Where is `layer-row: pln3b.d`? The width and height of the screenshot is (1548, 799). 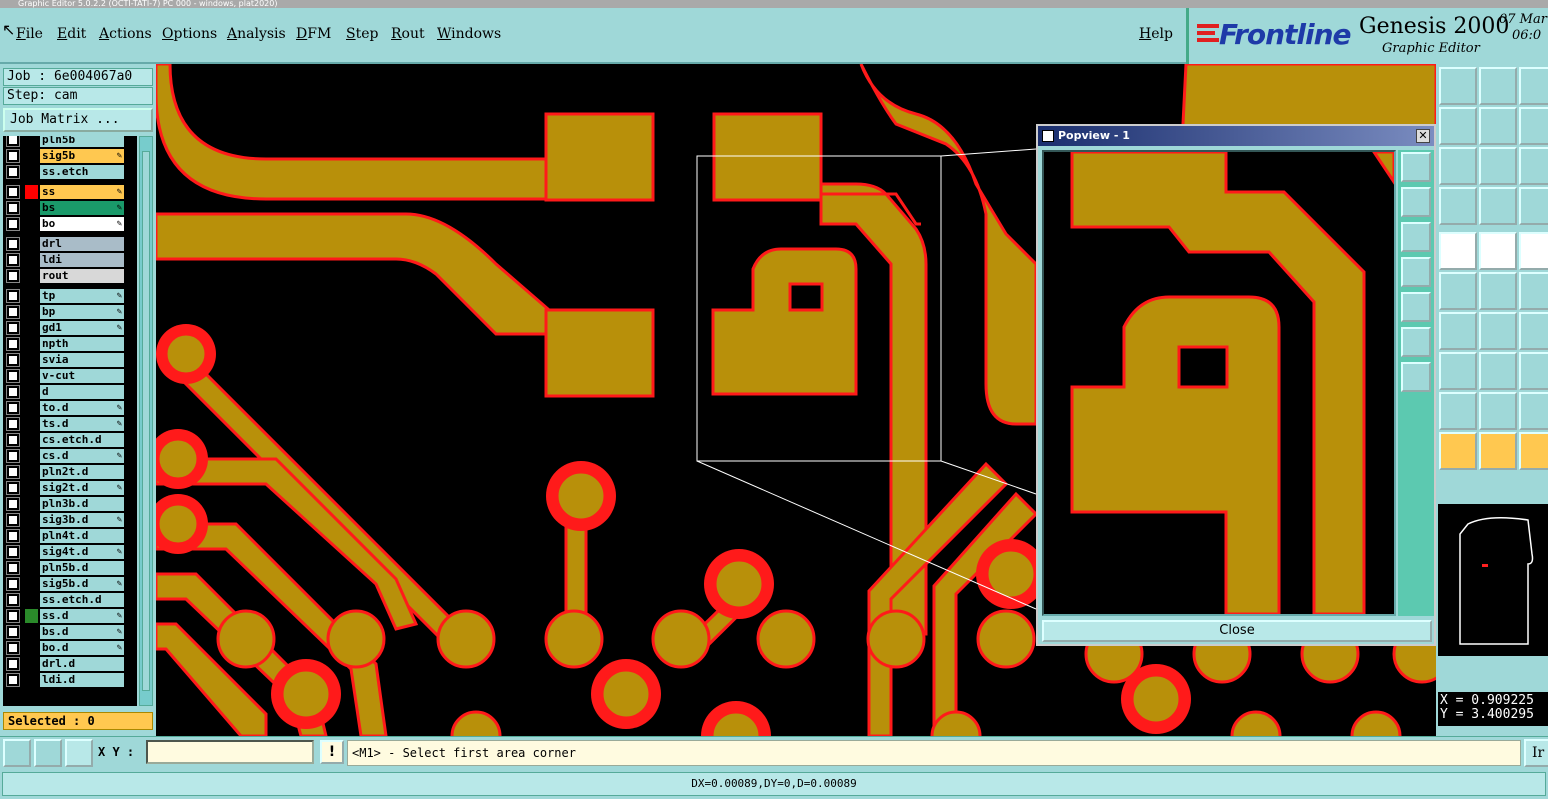 layer-row: pln3b.d is located at coordinates (70, 504).